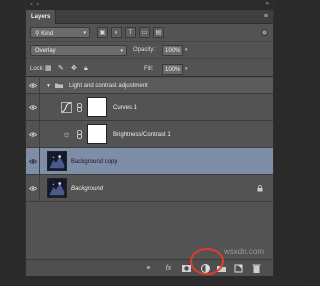  Describe the element at coordinates (172, 69) in the screenshot. I see `fill-input: 100%` at that location.